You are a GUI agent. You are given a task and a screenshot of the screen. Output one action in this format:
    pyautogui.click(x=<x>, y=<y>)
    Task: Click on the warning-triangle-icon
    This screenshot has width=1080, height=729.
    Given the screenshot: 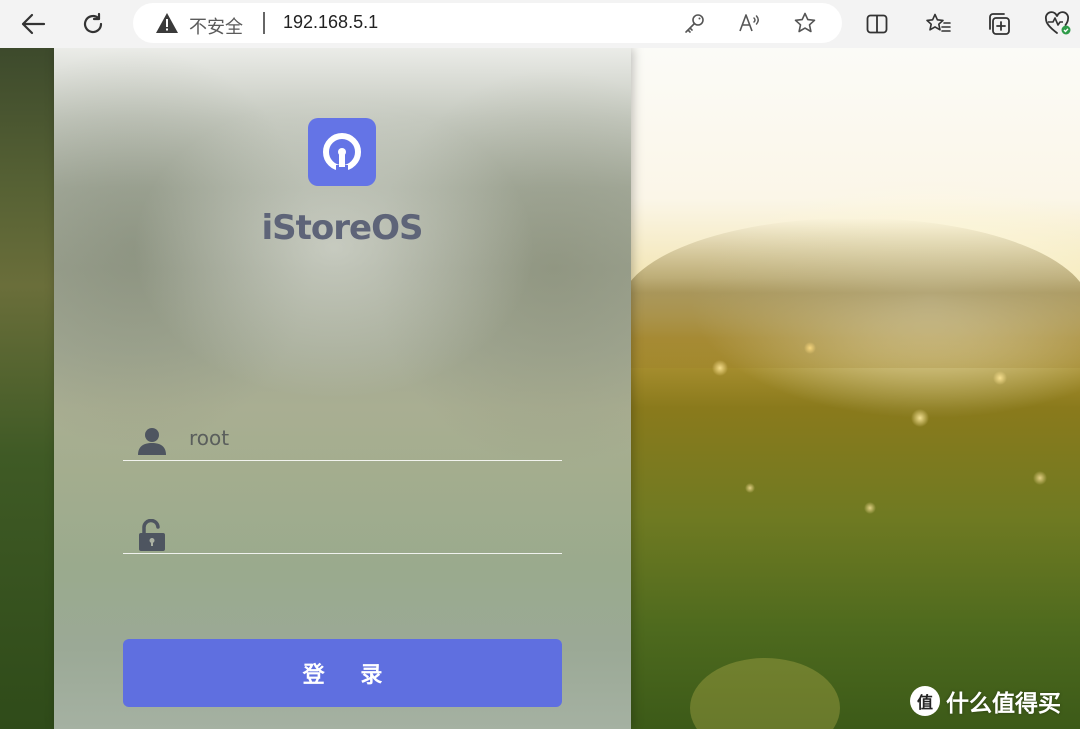 What is the action you would take?
    pyautogui.click(x=167, y=25)
    